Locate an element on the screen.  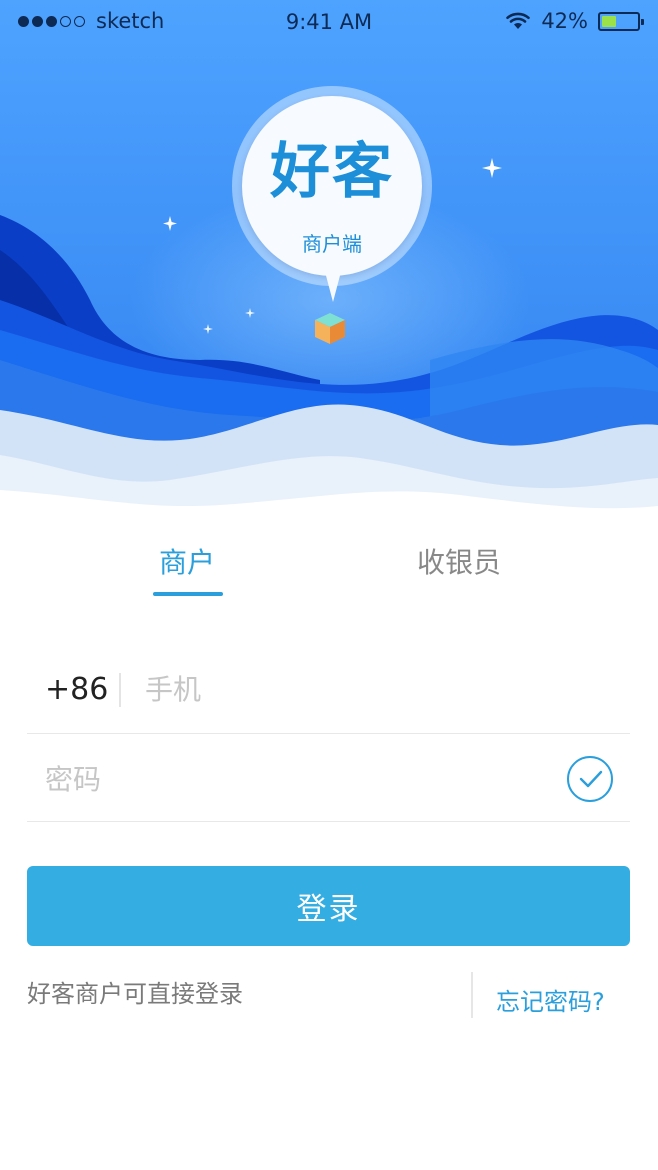
role-tabs: 商户 收银员 is located at coordinates (329, 570).